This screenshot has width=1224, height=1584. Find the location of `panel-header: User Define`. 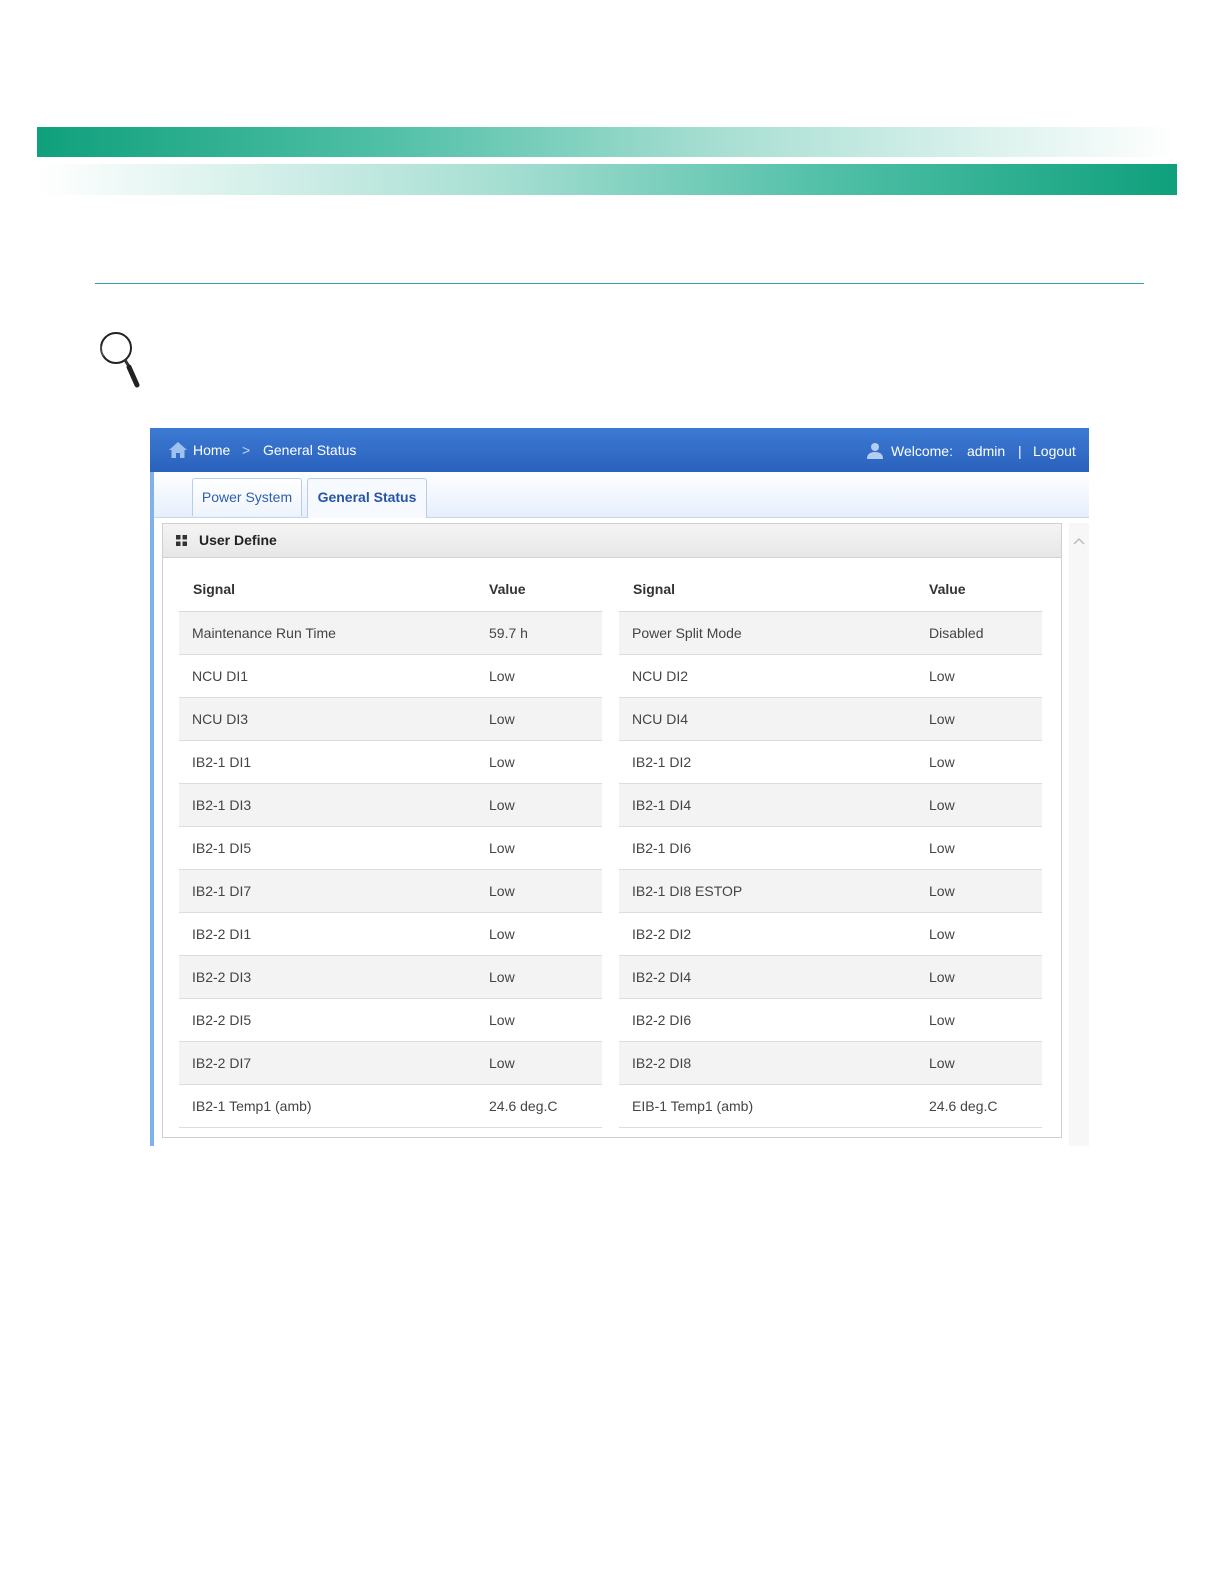

panel-header: User Define is located at coordinates (612, 541).